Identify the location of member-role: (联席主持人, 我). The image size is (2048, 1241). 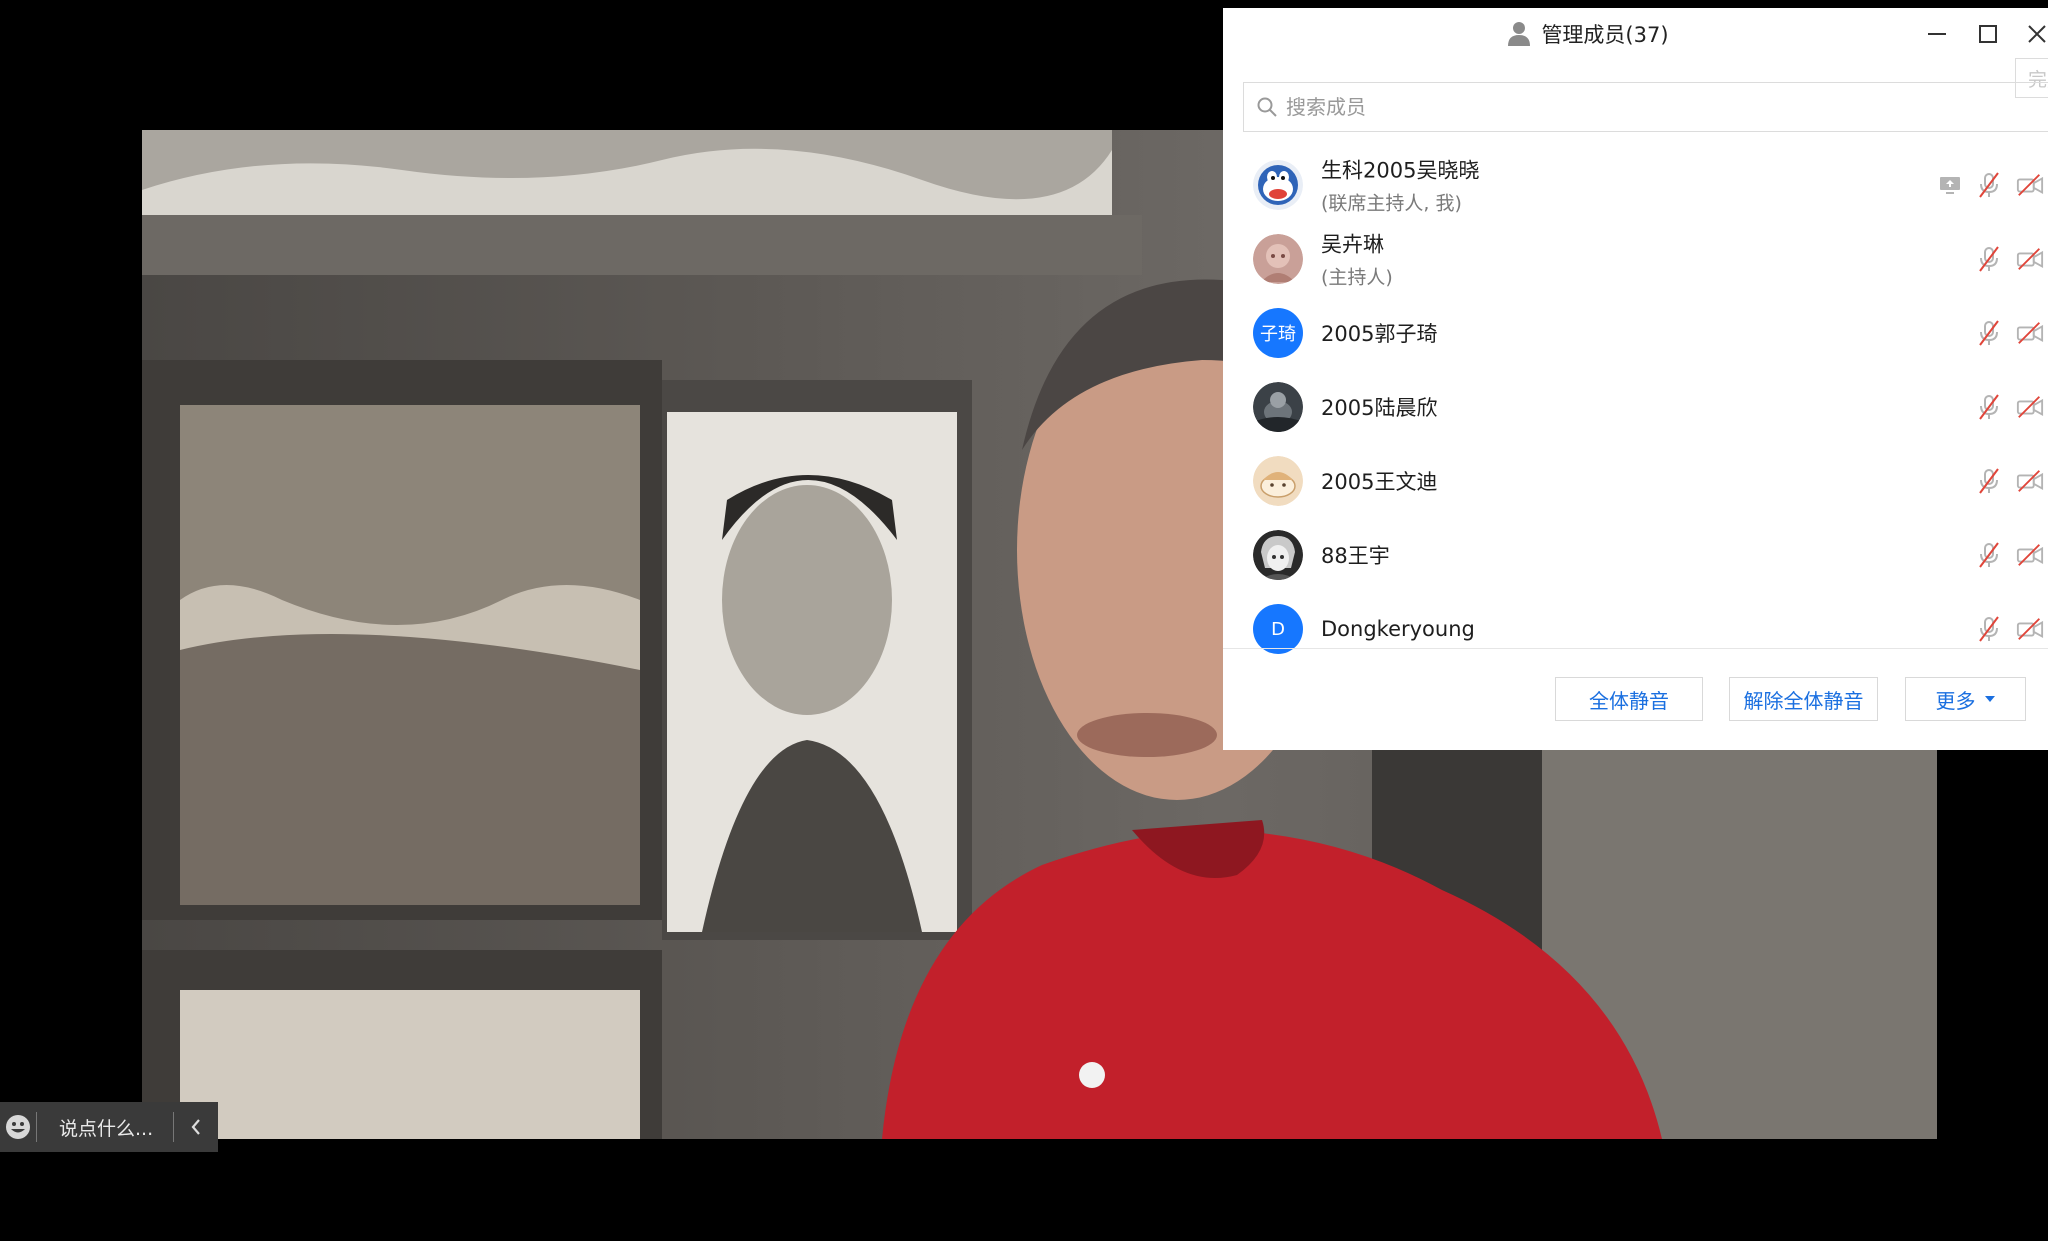
(1391, 203).